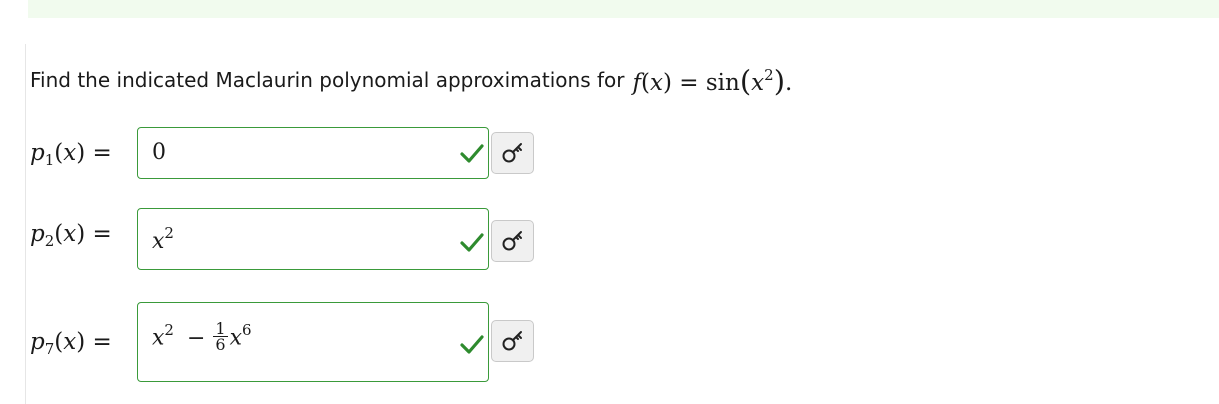  I want to click on sin-arg-var: x, so click(758, 83).